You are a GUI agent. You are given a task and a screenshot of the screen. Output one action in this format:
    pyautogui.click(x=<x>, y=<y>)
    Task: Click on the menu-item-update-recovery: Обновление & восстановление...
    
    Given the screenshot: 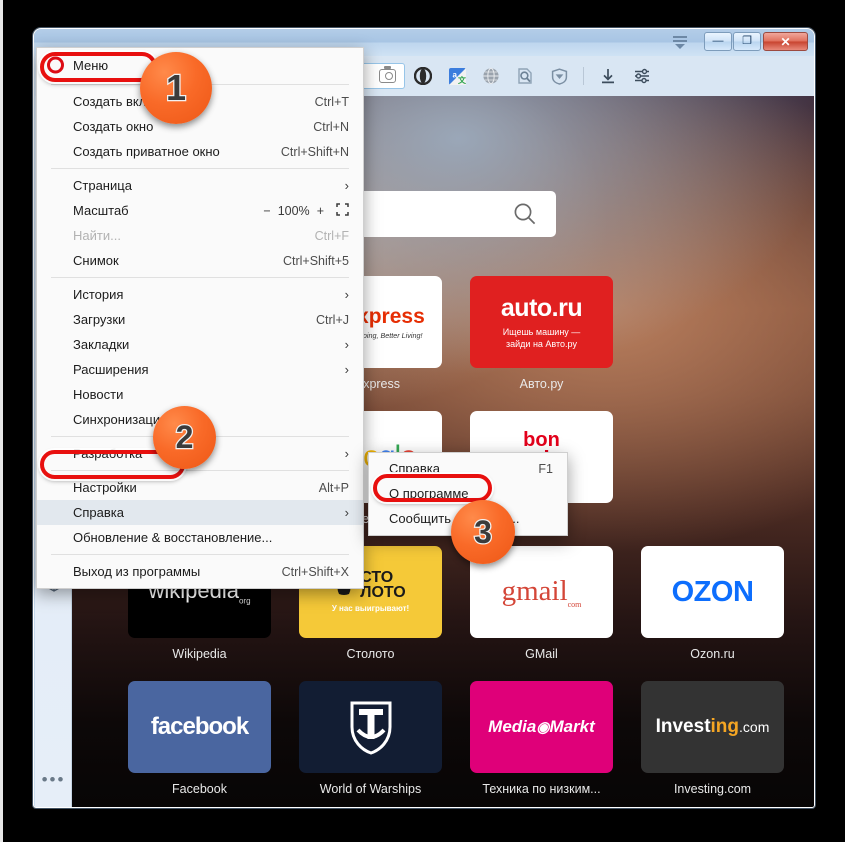 What is the action you would take?
    pyautogui.click(x=200, y=537)
    